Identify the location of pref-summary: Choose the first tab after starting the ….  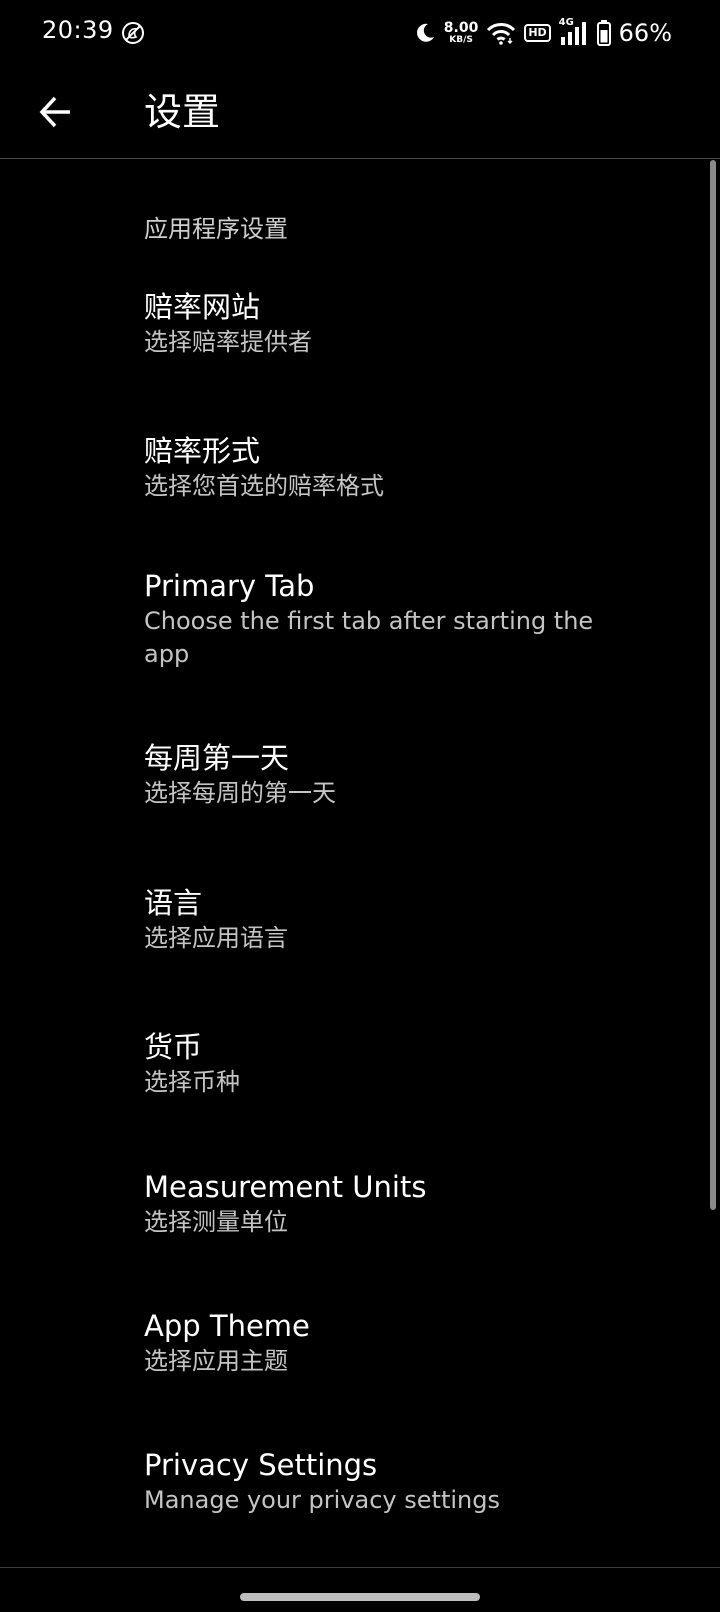
(369, 637).